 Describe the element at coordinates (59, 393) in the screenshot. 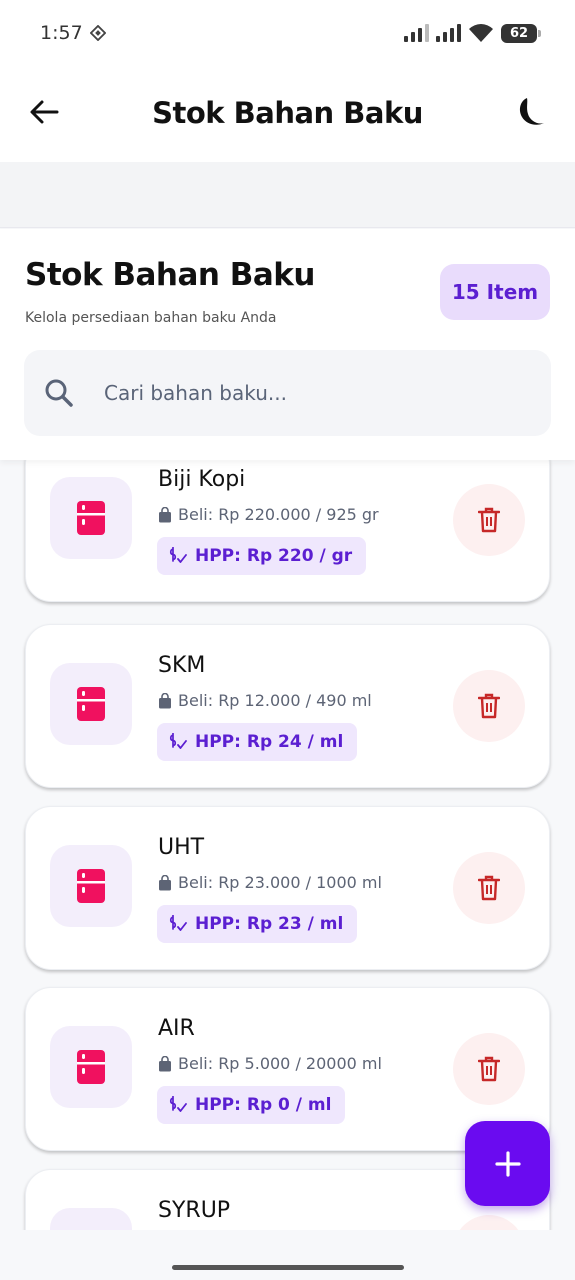

I see `search-icon` at that location.